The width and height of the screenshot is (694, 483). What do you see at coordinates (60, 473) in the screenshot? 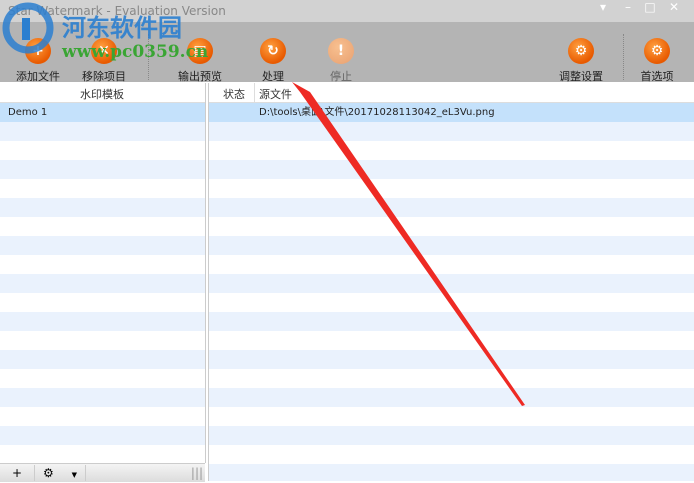
I see `template-options-button: ⚙ ▼` at bounding box center [60, 473].